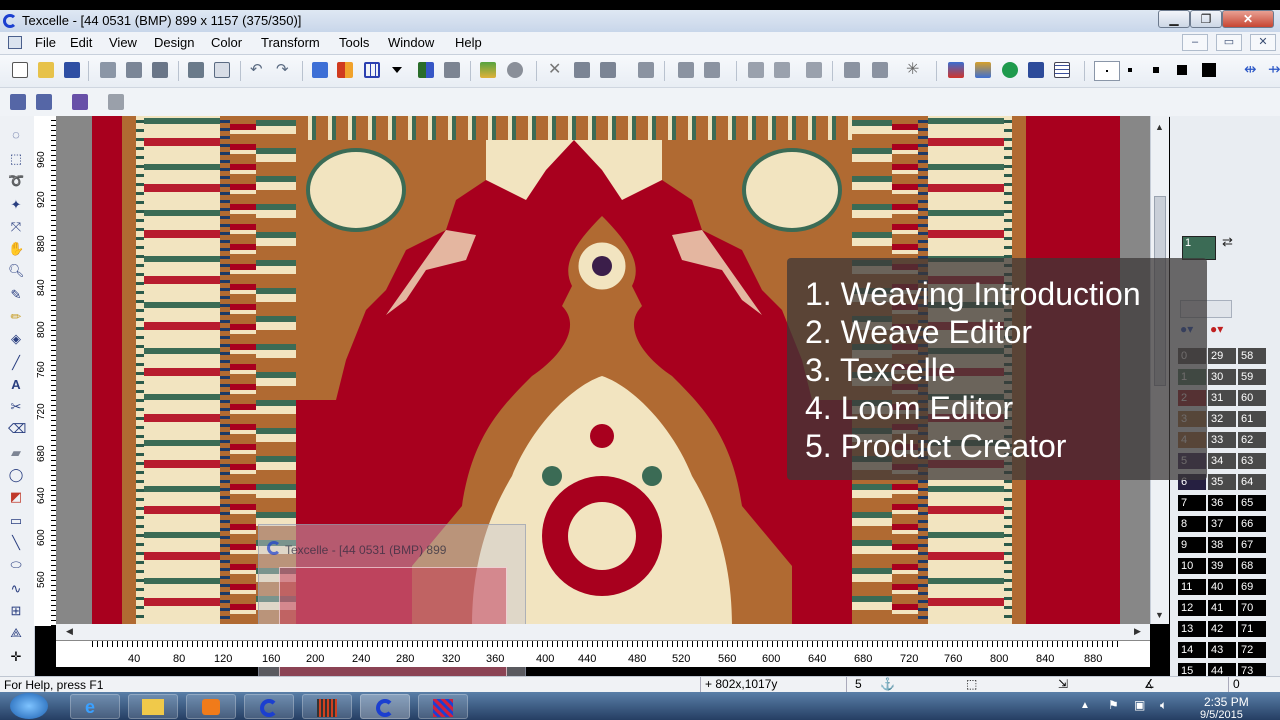 The width and height of the screenshot is (1280, 720). Describe the element at coordinates (1252, 398) in the screenshot. I see `color-cell: 60` at that location.